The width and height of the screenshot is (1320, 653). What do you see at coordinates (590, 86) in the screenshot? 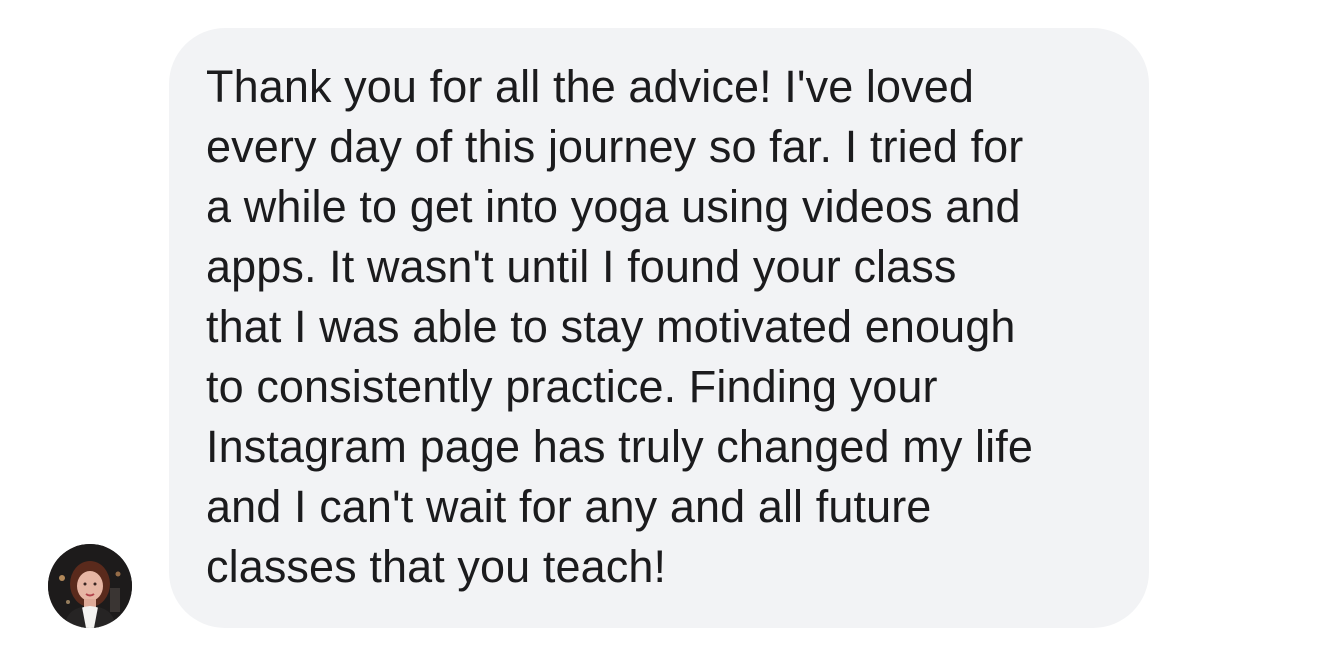
I see `message-line: Thank you for all the advice! I've loved` at bounding box center [590, 86].